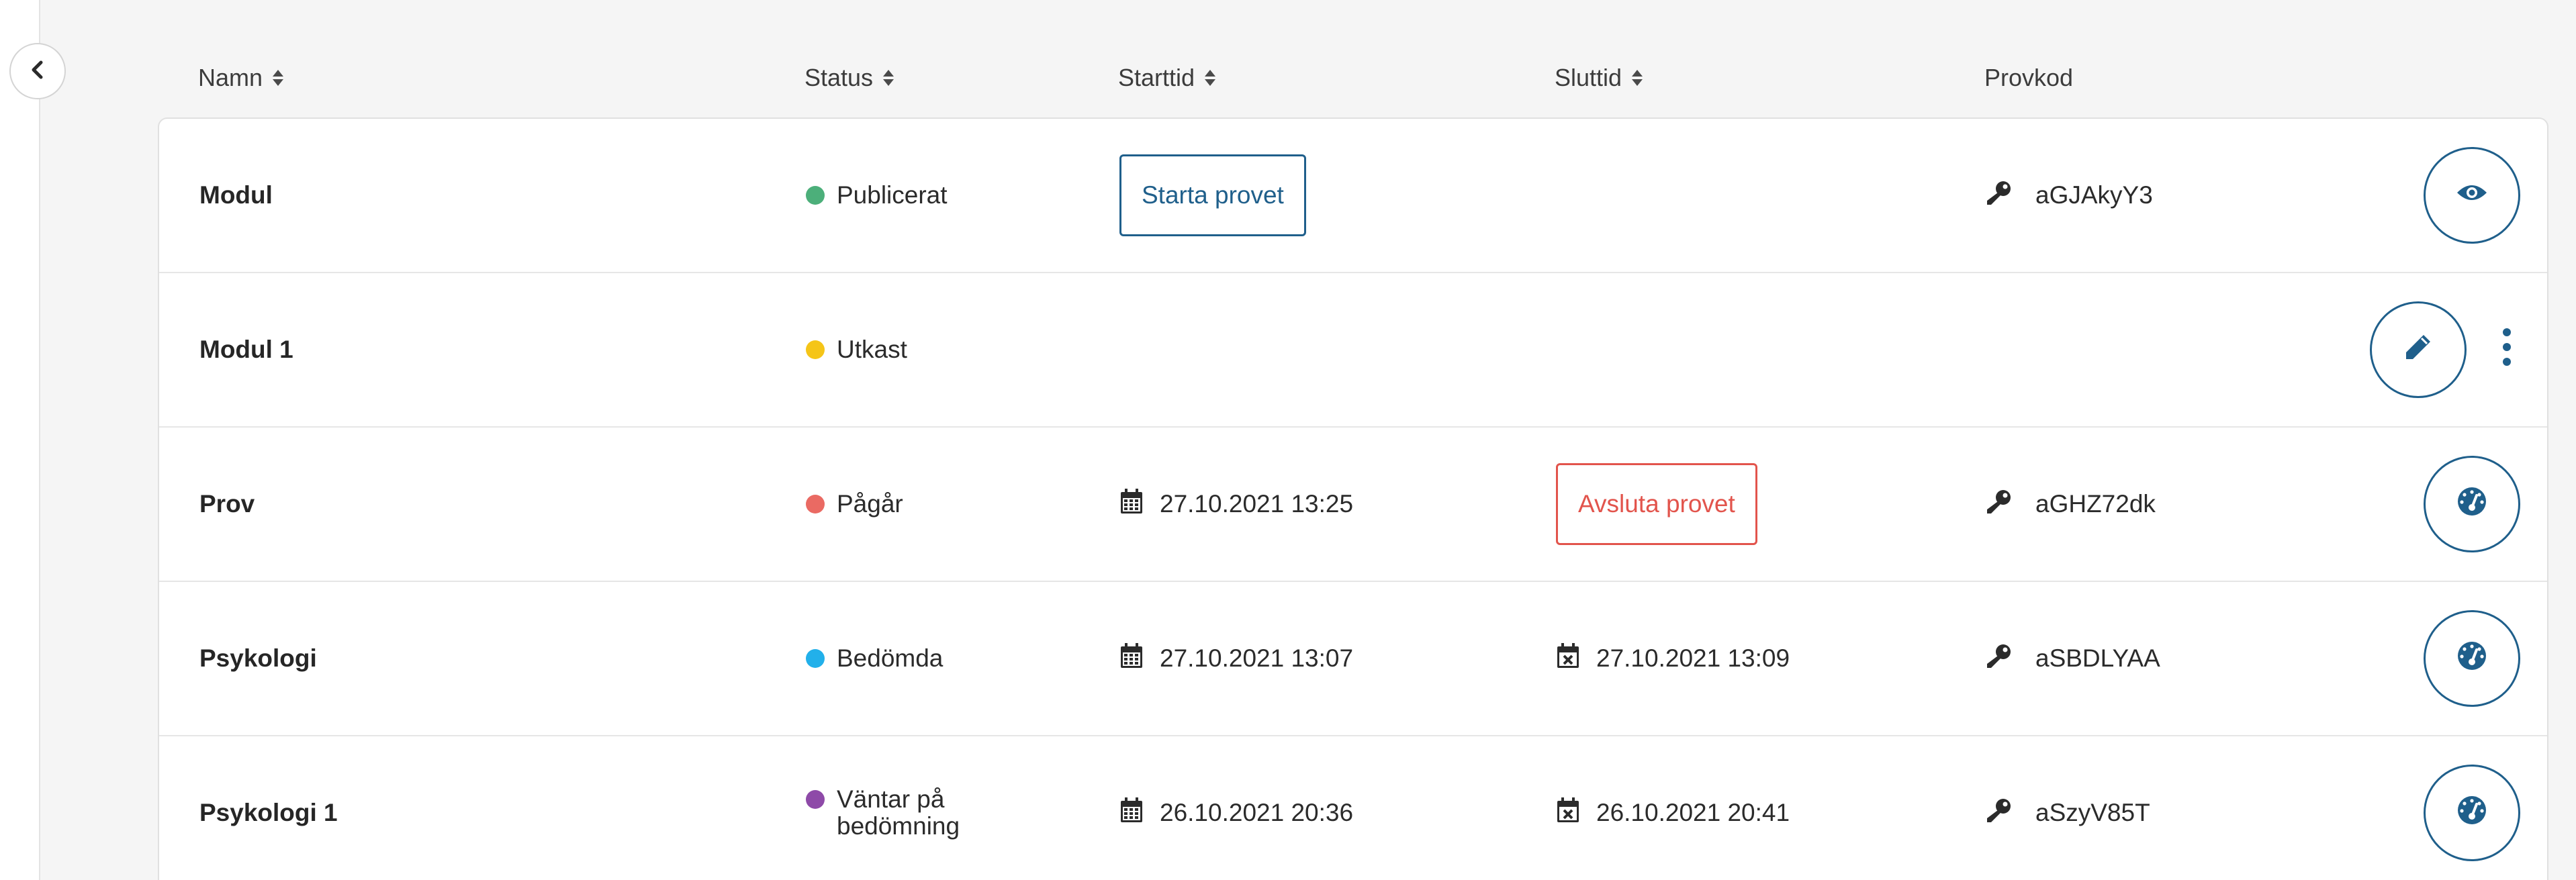  I want to click on status-text: Pågår, so click(870, 504).